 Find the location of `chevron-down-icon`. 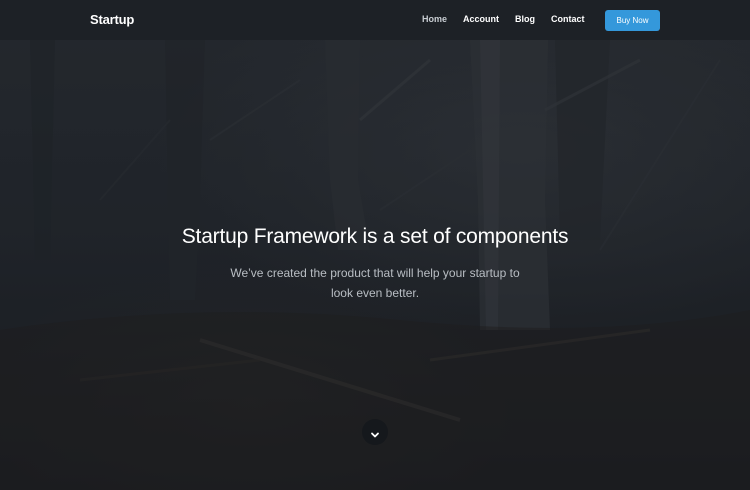

chevron-down-icon is located at coordinates (375, 432).